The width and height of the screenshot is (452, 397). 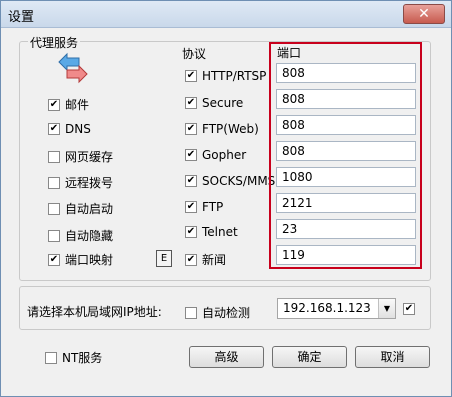 I want to click on lan-ip-confirm-checkbox: ✔, so click(x=411, y=309).